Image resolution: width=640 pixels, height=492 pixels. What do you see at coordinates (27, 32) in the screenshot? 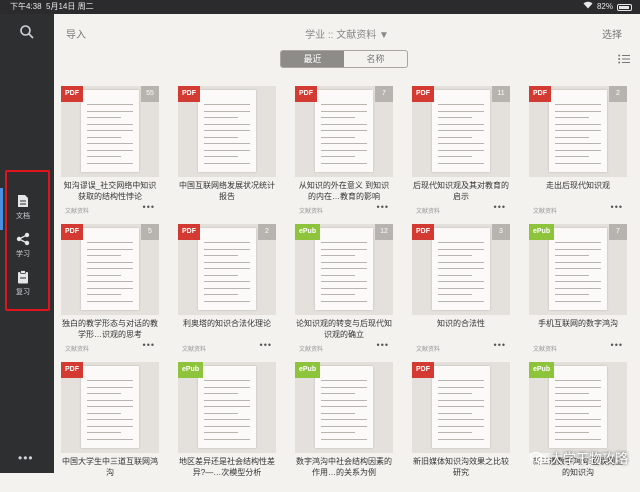
I see `search-icon` at bounding box center [27, 32].